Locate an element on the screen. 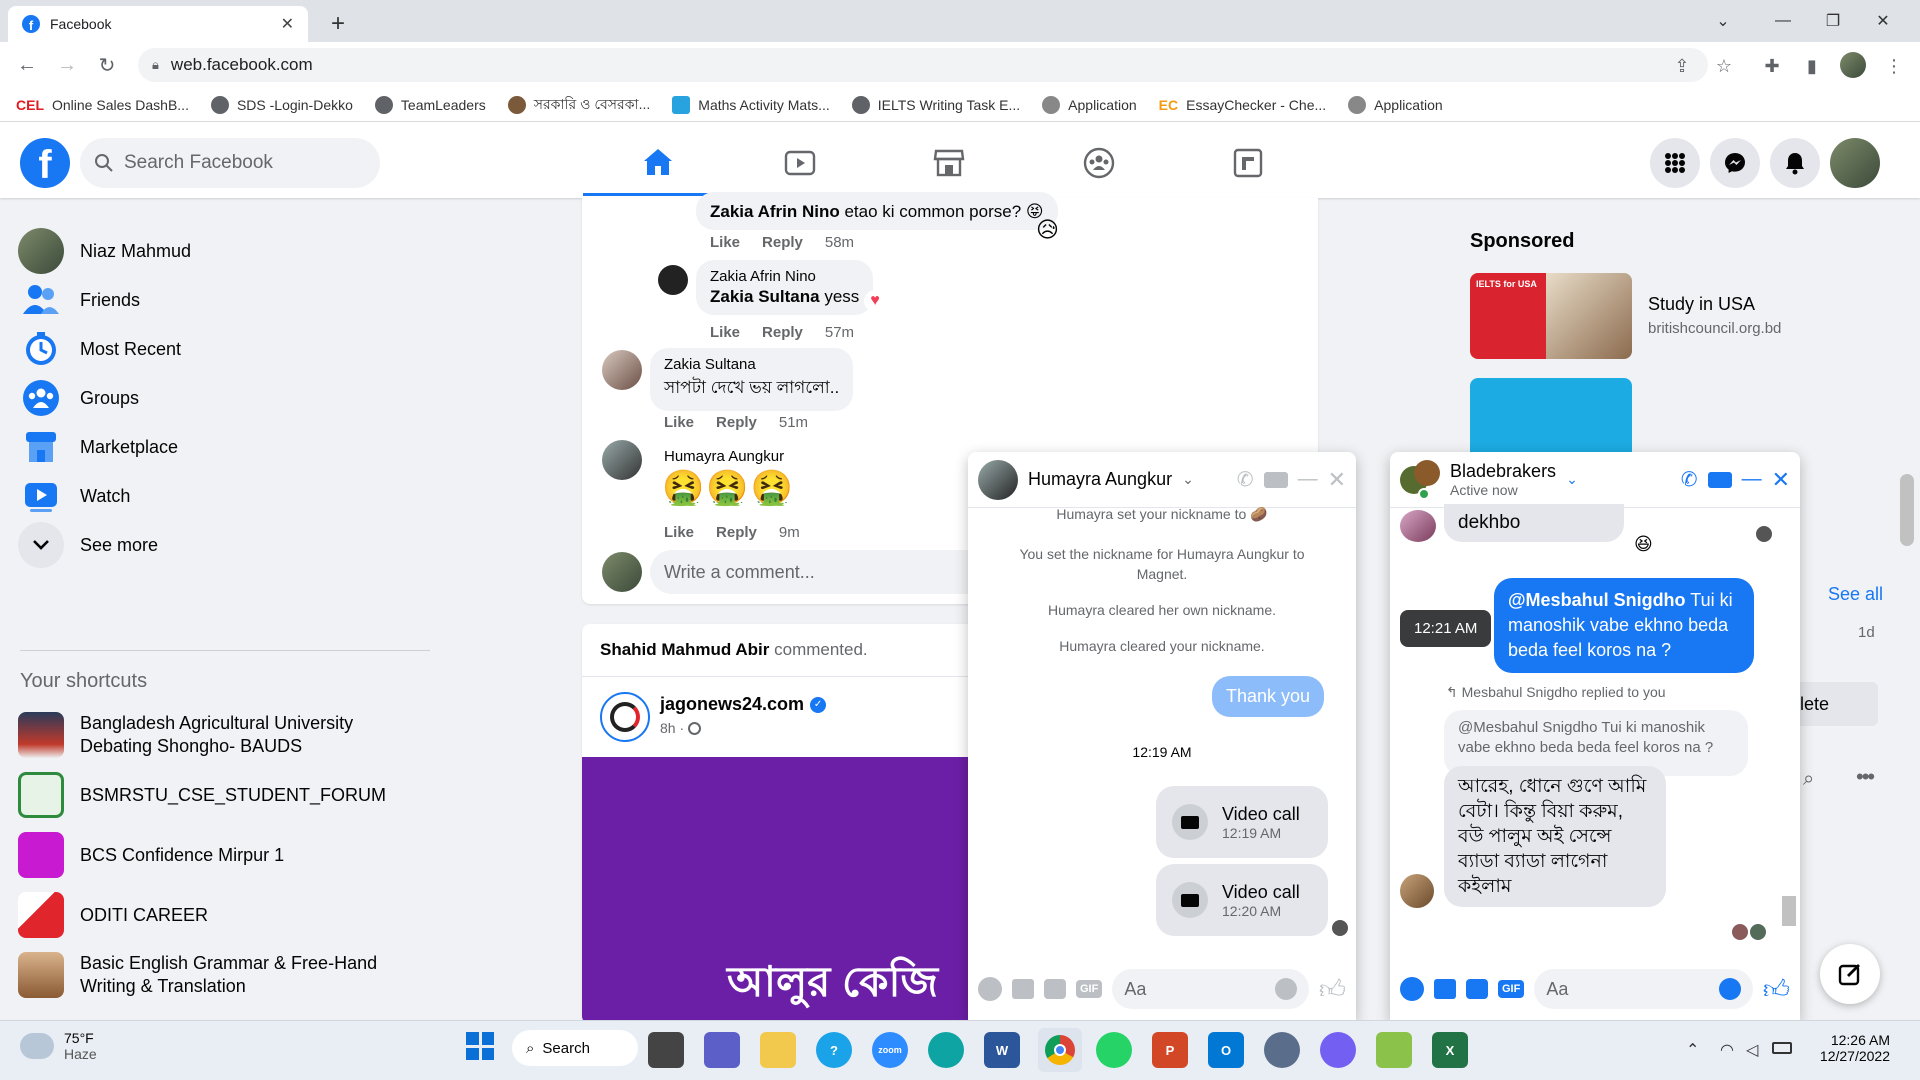 The width and height of the screenshot is (1920, 1080). file-explorer-icon is located at coordinates (778, 1050).